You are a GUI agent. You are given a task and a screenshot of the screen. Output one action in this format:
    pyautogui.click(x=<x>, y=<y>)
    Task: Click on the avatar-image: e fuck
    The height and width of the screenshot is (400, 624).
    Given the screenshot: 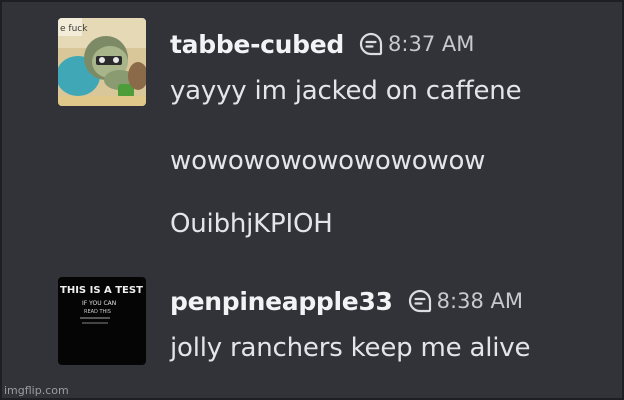 What is the action you would take?
    pyautogui.click(x=102, y=62)
    